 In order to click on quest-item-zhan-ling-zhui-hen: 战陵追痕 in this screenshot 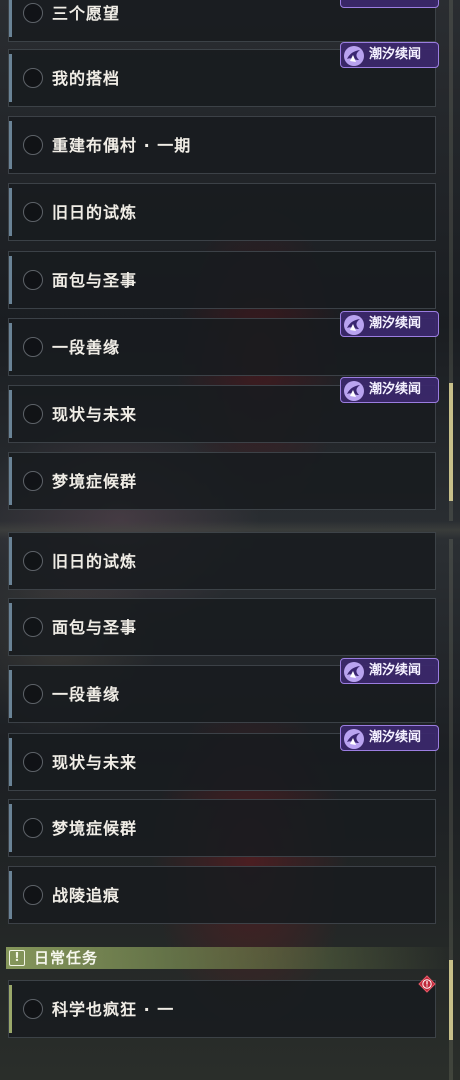, I will do `click(222, 895)`.